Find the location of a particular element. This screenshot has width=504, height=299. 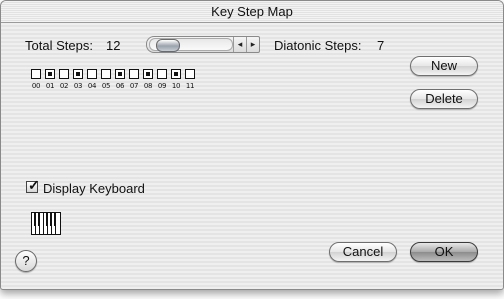

delete-button: Delete is located at coordinates (444, 99).